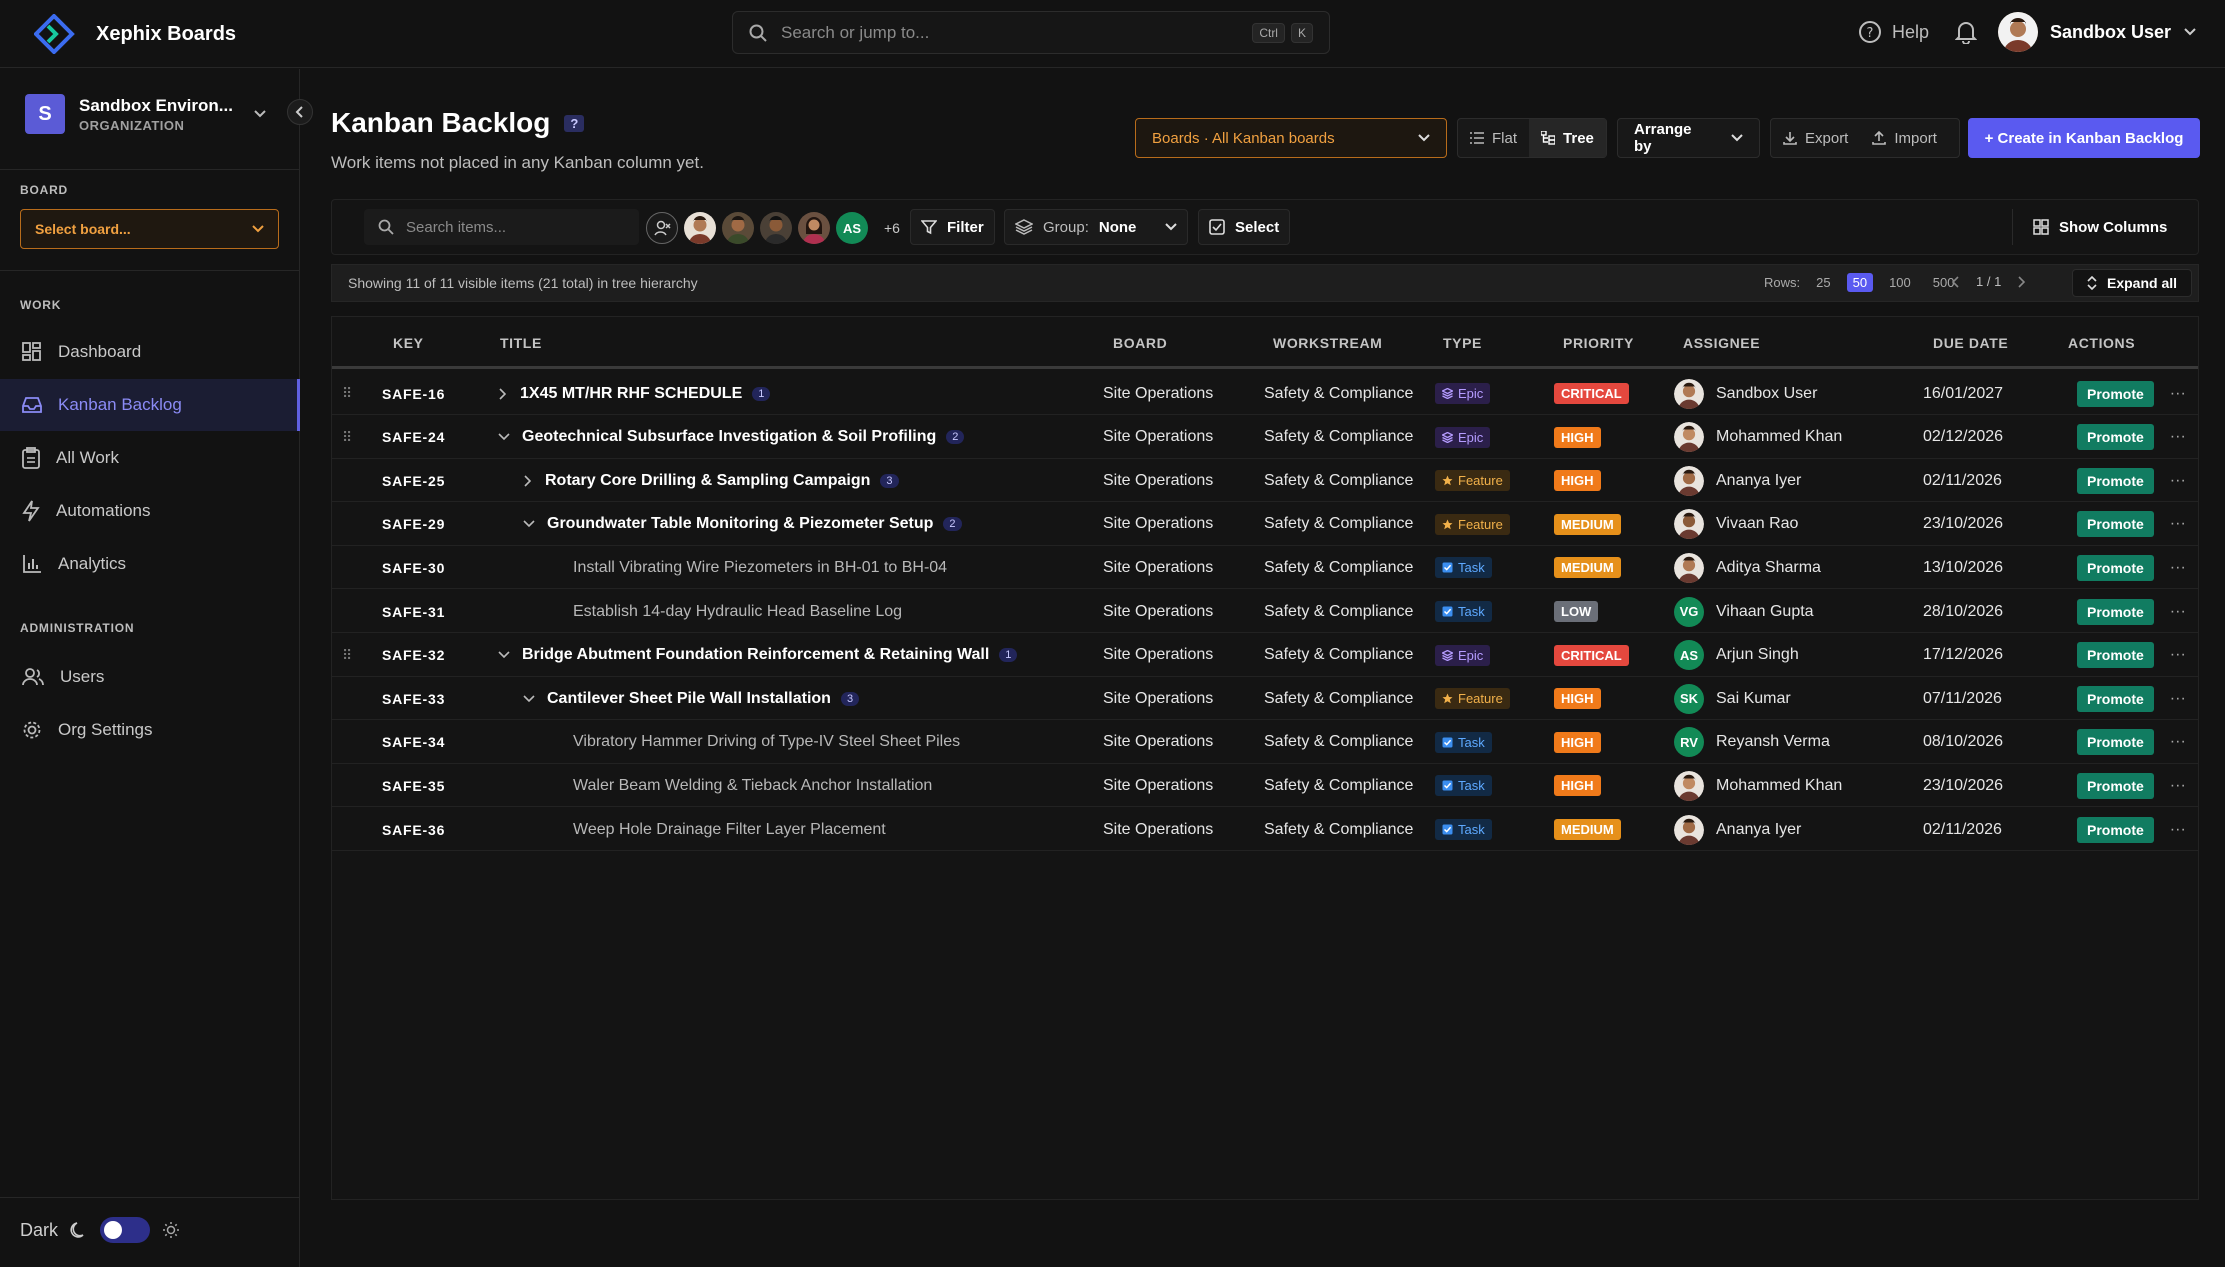 The width and height of the screenshot is (2225, 1267). I want to click on item-key: SAFE-29, so click(413, 524).